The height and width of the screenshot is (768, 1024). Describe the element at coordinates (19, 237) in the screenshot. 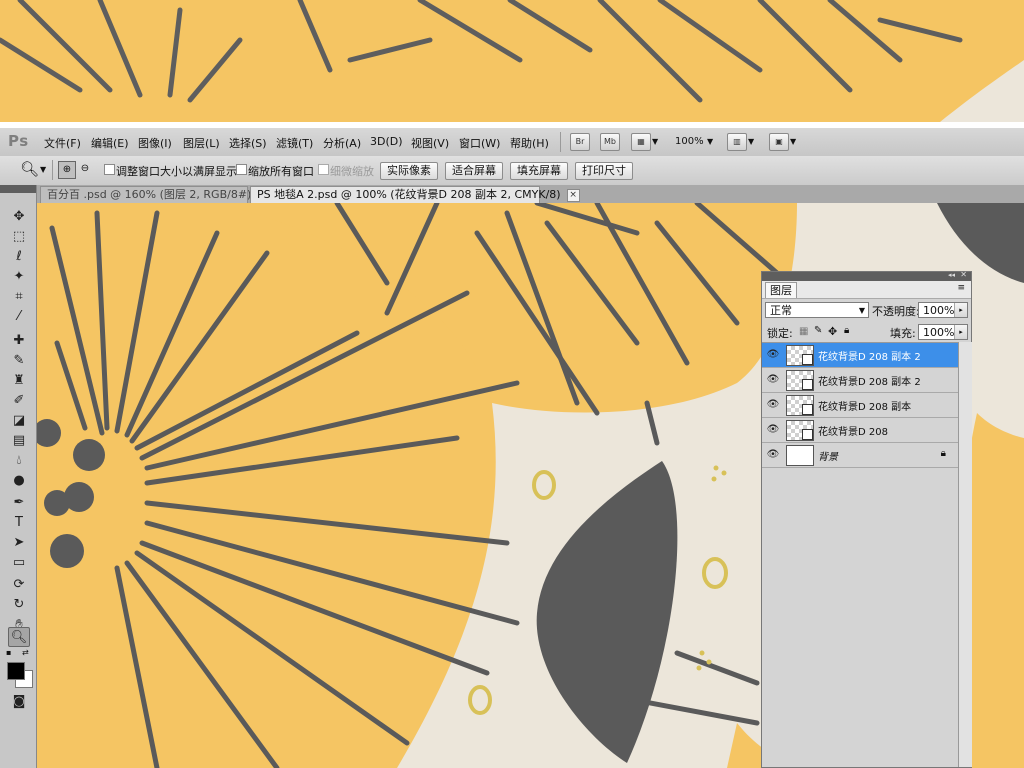

I see `marquee-tool-icon: ⬚` at that location.